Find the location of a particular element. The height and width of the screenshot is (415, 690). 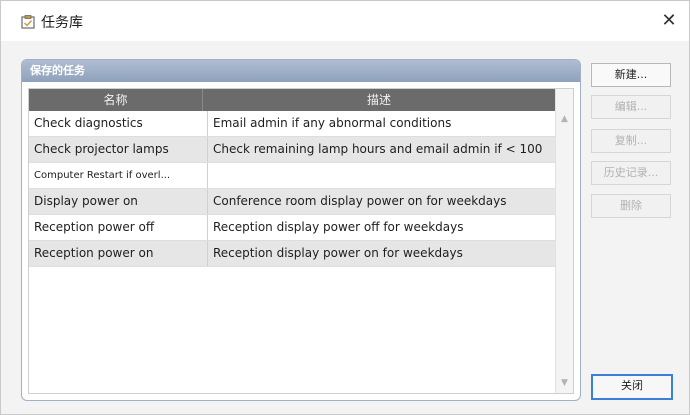

panel-title: 保存的任务 is located at coordinates (301, 71).